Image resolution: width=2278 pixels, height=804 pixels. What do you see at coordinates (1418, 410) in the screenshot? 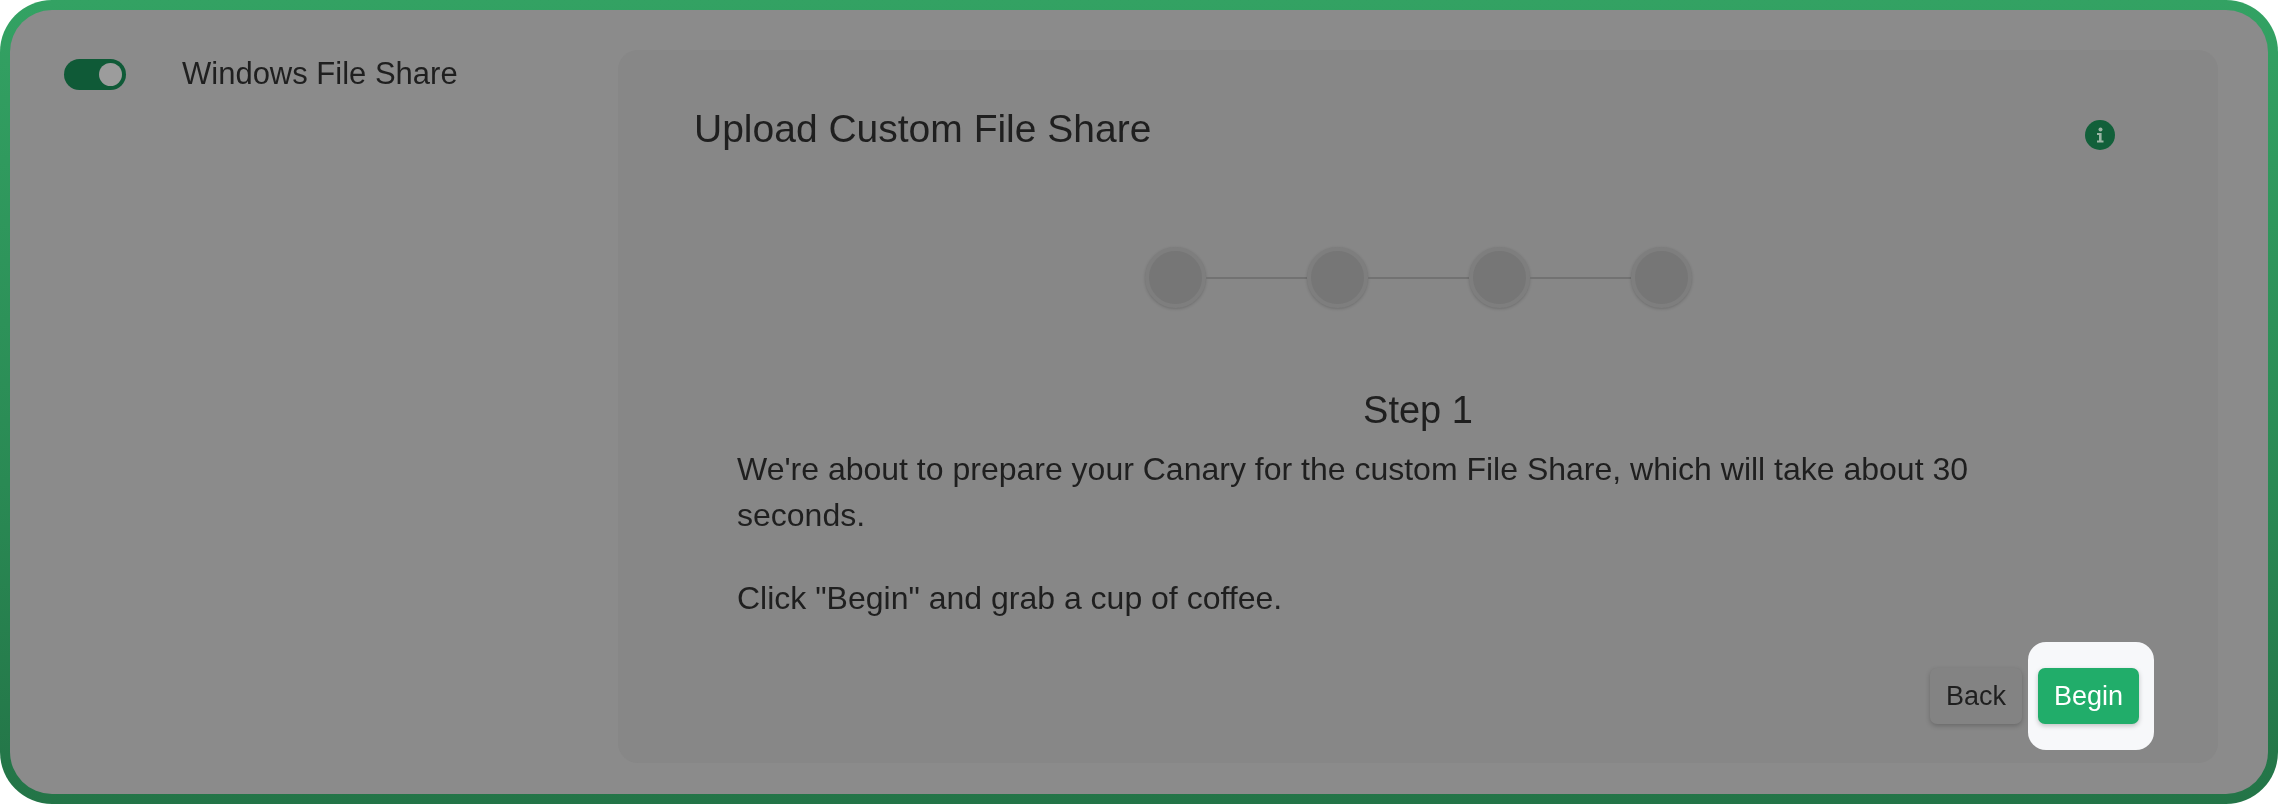
I see `step-title: Step 1` at bounding box center [1418, 410].